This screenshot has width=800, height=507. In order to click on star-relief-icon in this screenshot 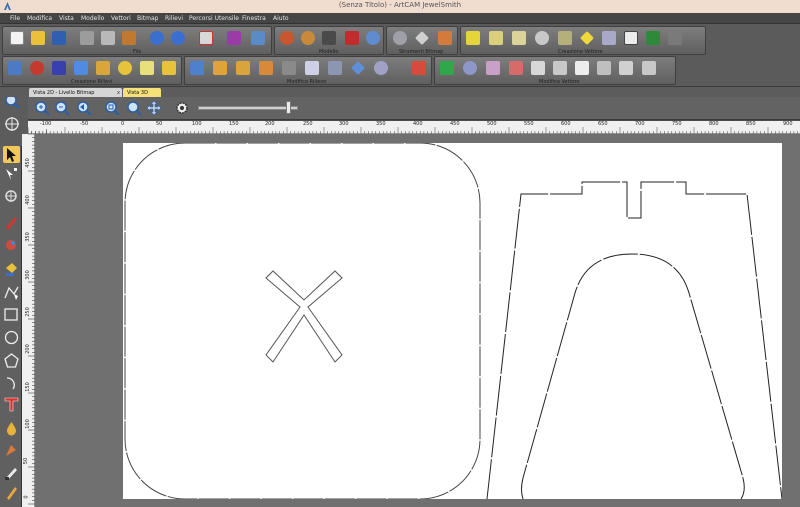, I will do `click(59, 68)`.